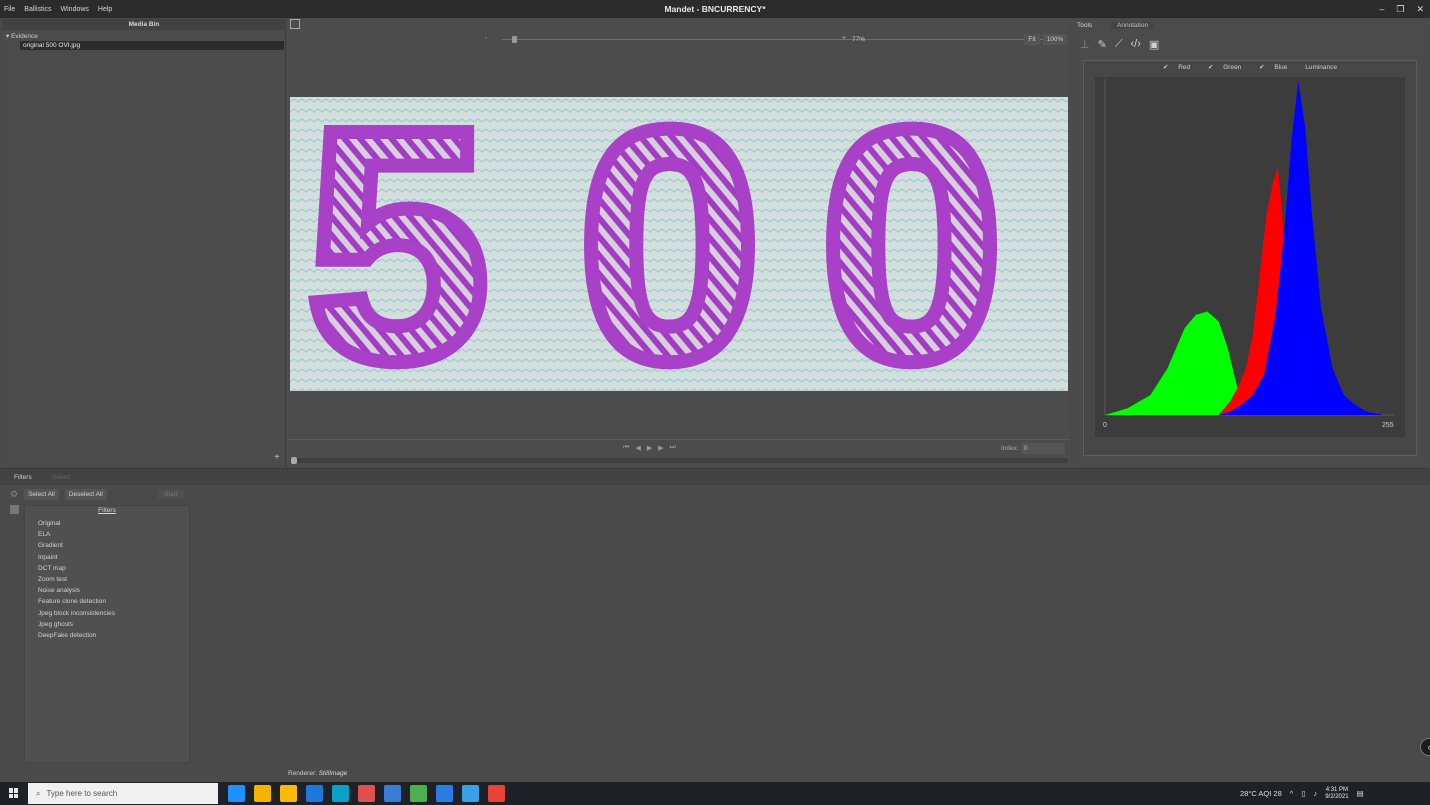 Image resolution: width=1430 pixels, height=805 pixels. Describe the element at coordinates (72, 569) in the screenshot. I see `filter-item-dct-map: DCT map` at that location.